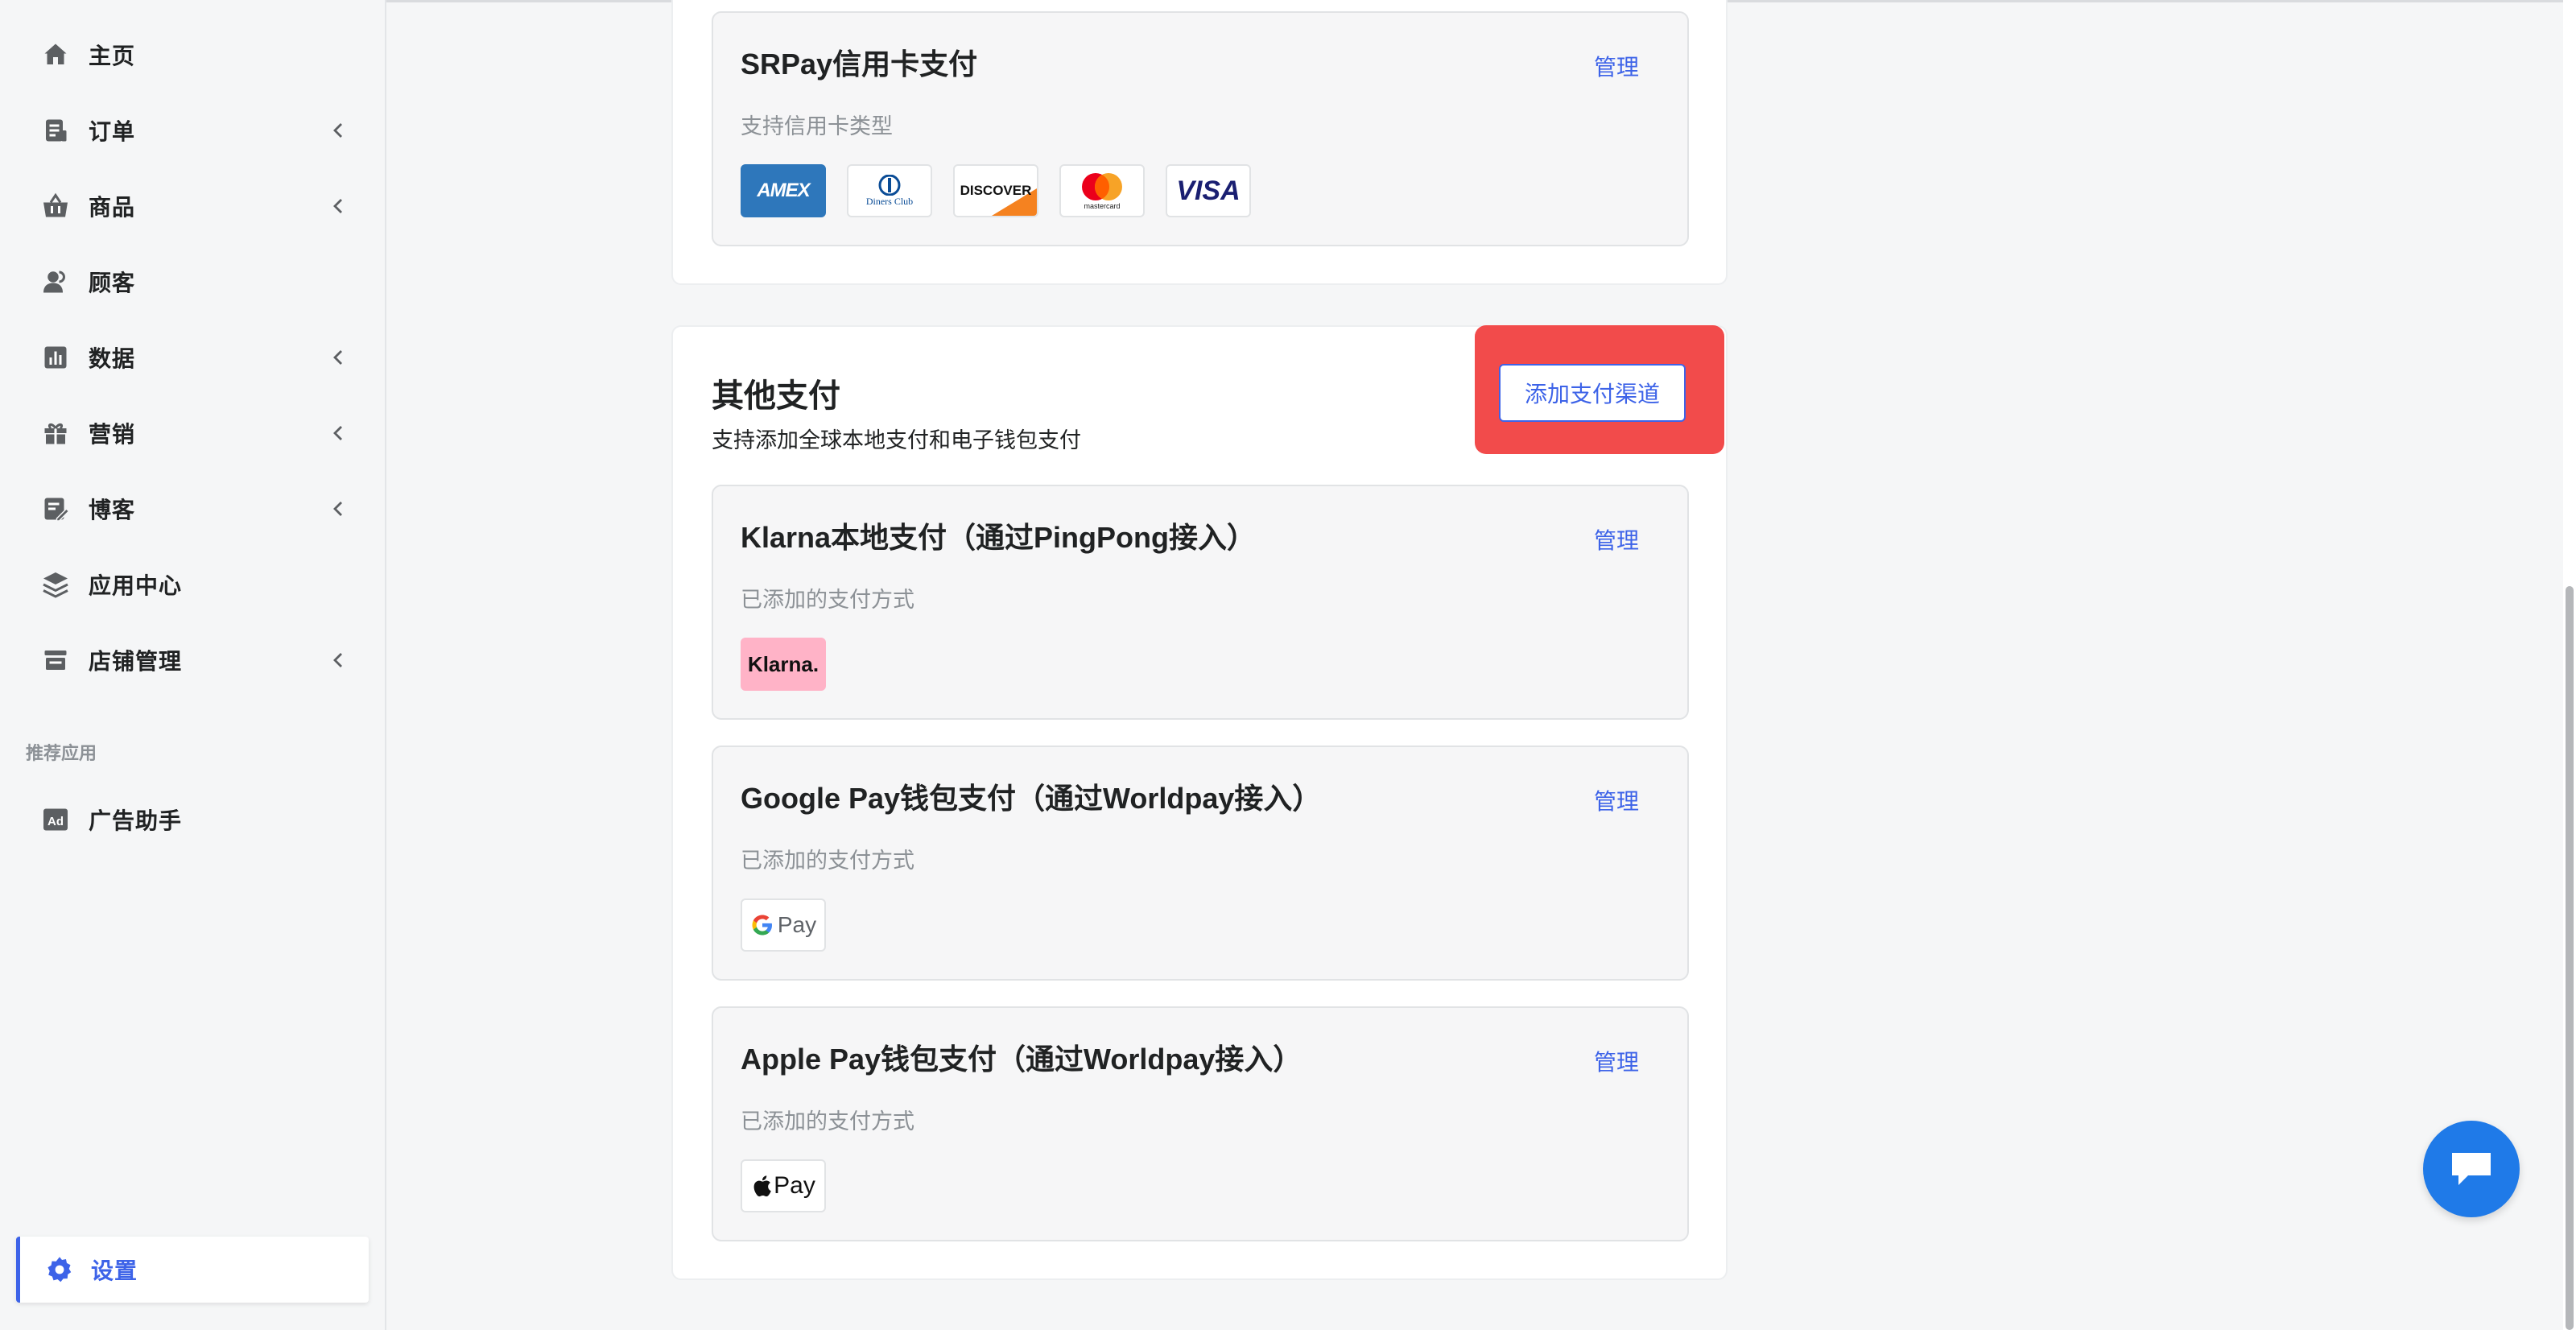 This screenshot has width=2576, height=1330. Describe the element at coordinates (55, 660) in the screenshot. I see `store-icon` at that location.